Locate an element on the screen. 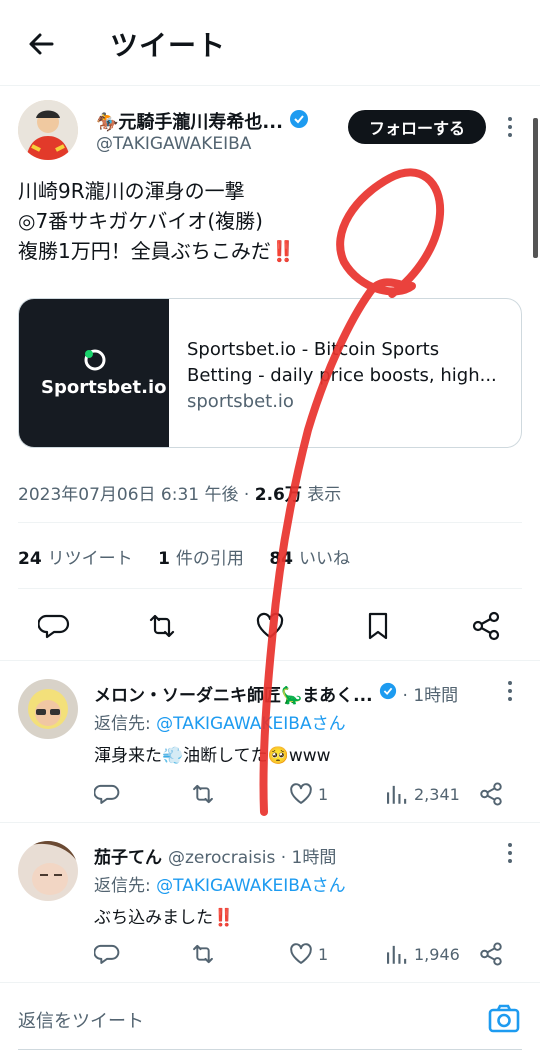 The width and height of the screenshot is (540, 1057). back-arrow-icon is located at coordinates (42, 44).